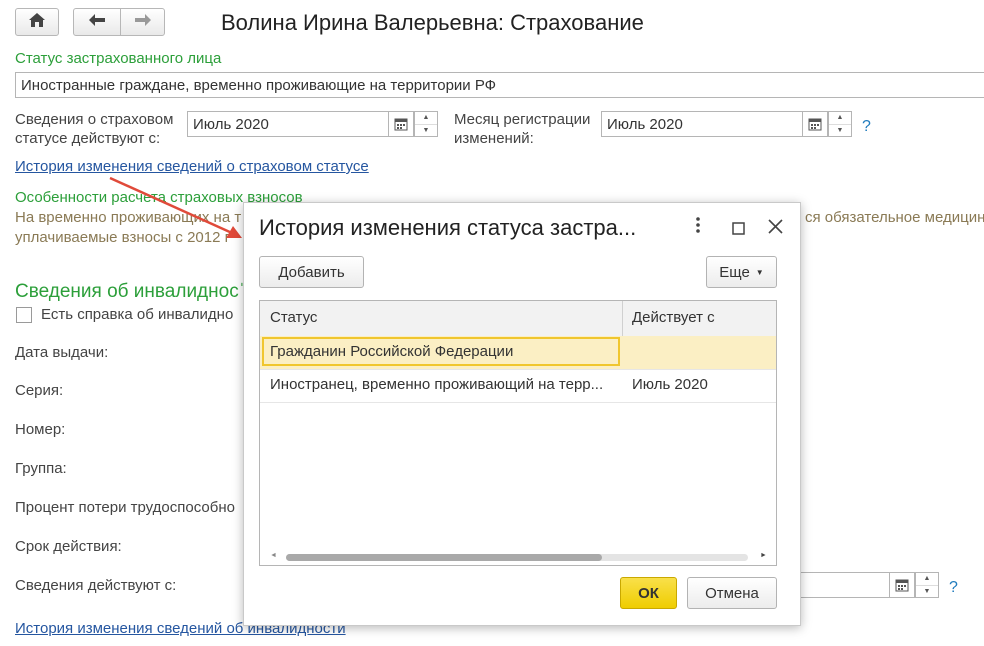 The height and width of the screenshot is (646, 984). I want to click on row-from-cell: Июль 2020, so click(670, 384).